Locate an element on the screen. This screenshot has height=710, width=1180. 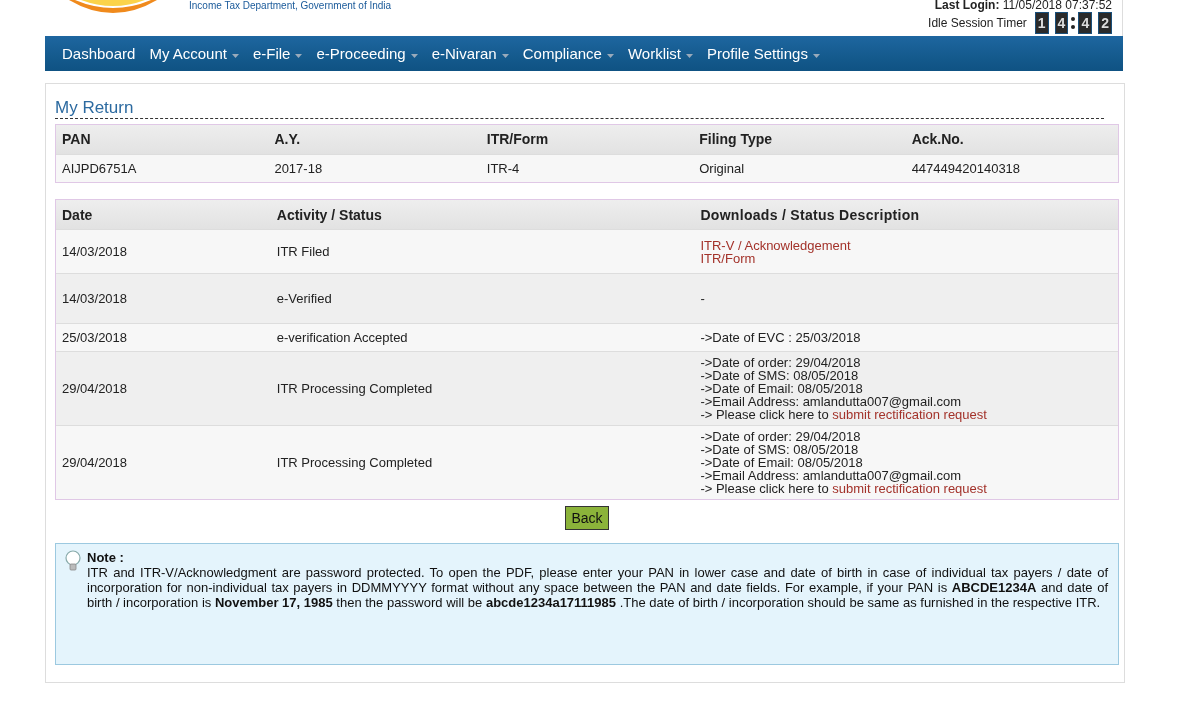
table-cell-text: 447449420140318 is located at coordinates (966, 169).